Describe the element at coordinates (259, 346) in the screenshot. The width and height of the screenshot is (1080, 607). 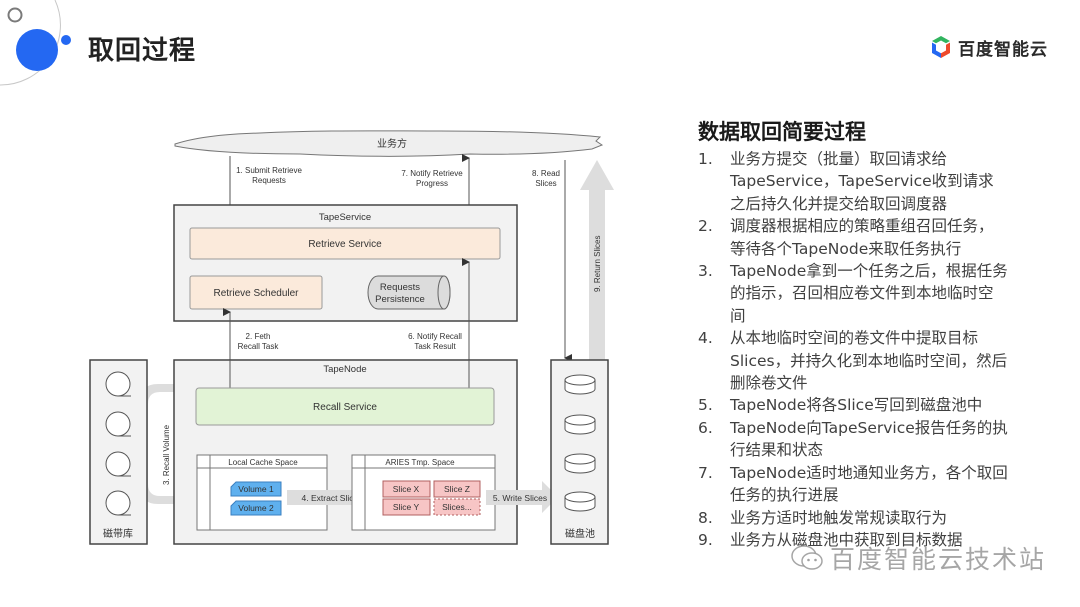
I see `label-step2-line2: Recall Task` at that location.